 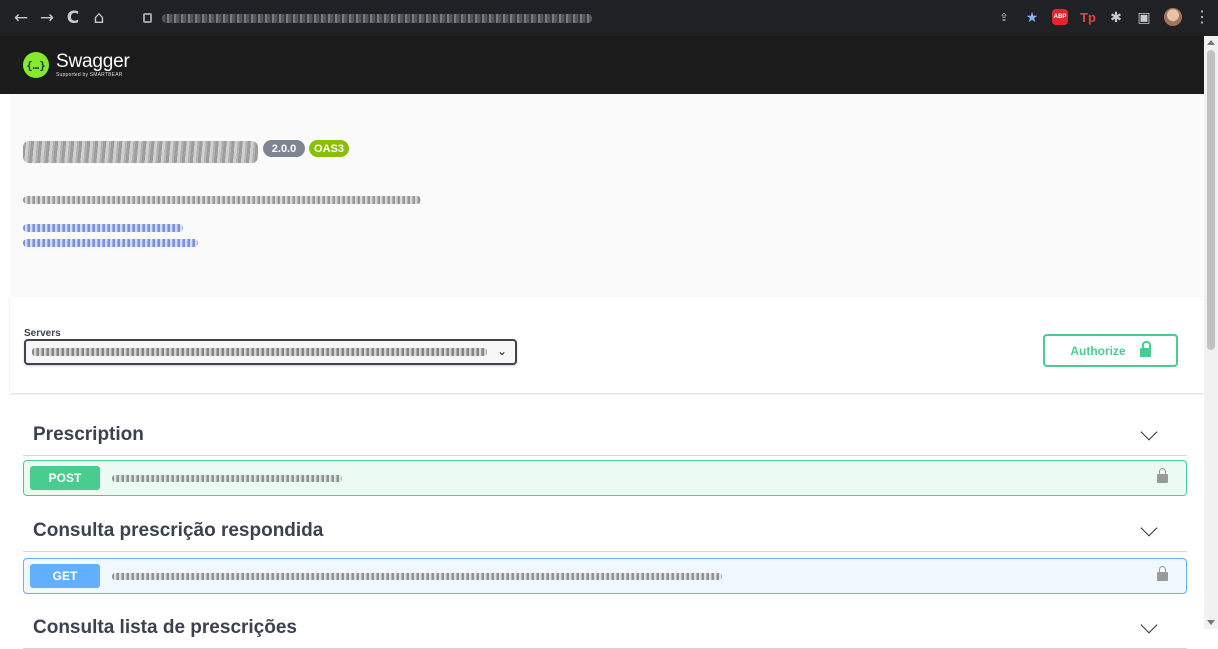 What do you see at coordinates (1060, 17) in the screenshot?
I see `adblock-icon: ABP` at bounding box center [1060, 17].